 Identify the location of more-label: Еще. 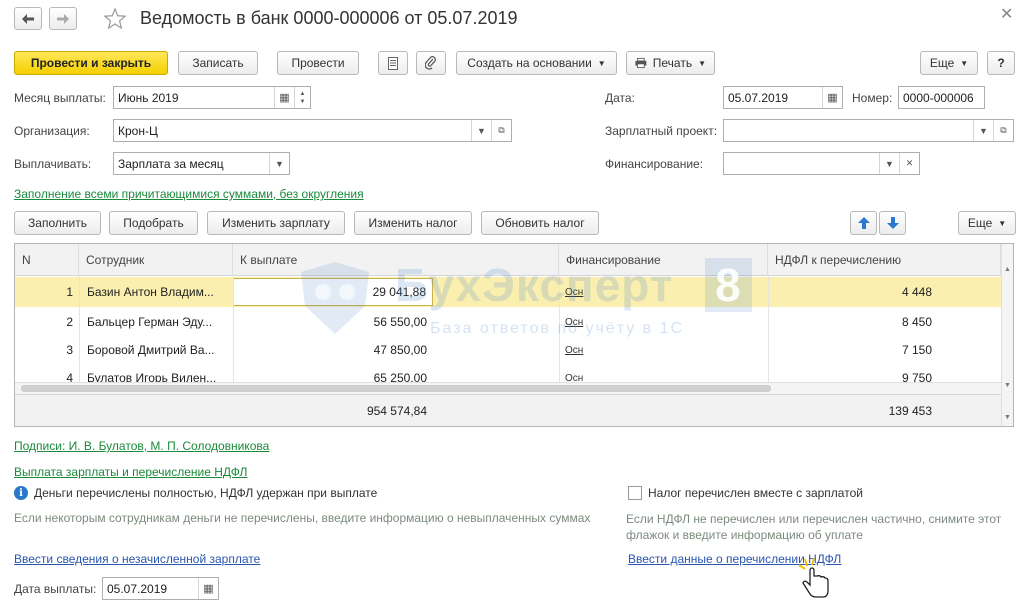
(942, 63).